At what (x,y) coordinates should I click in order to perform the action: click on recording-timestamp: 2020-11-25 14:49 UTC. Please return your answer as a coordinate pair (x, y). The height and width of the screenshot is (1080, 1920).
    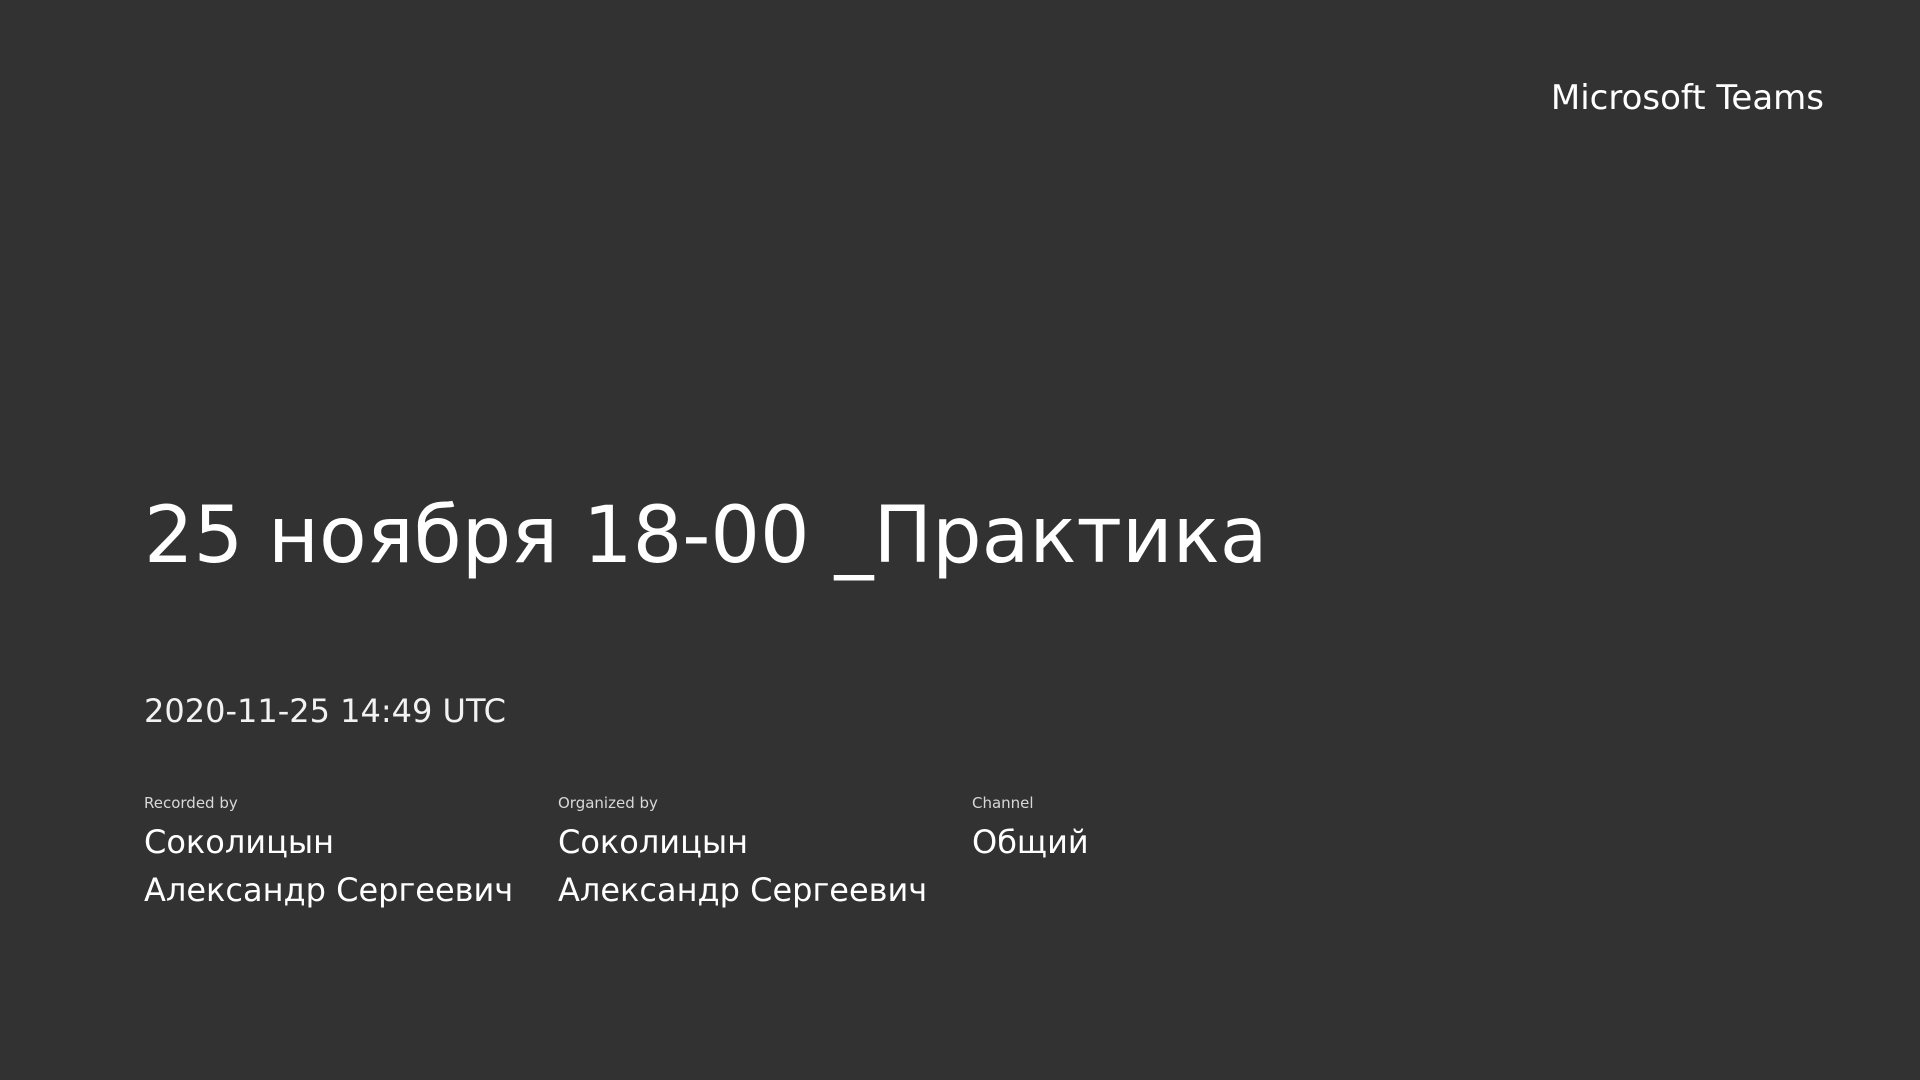
    Looking at the image, I should click on (325, 711).